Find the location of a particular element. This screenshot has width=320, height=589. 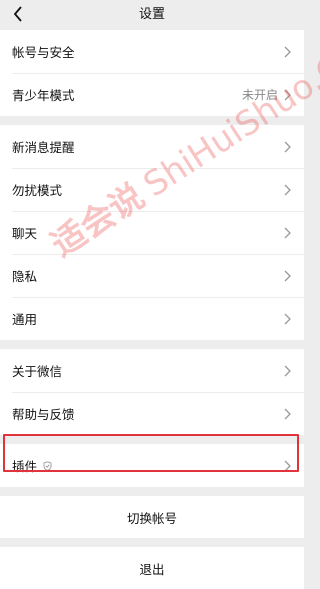

row-label: 帮助与反馈 is located at coordinates (43, 414).